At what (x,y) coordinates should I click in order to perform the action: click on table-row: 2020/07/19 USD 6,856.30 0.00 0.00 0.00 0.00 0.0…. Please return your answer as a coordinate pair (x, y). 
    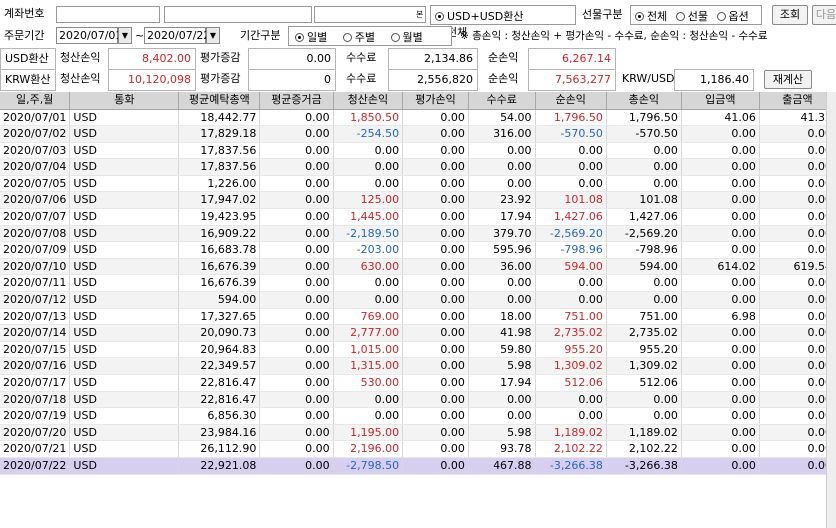
    Looking at the image, I should click on (418, 416).